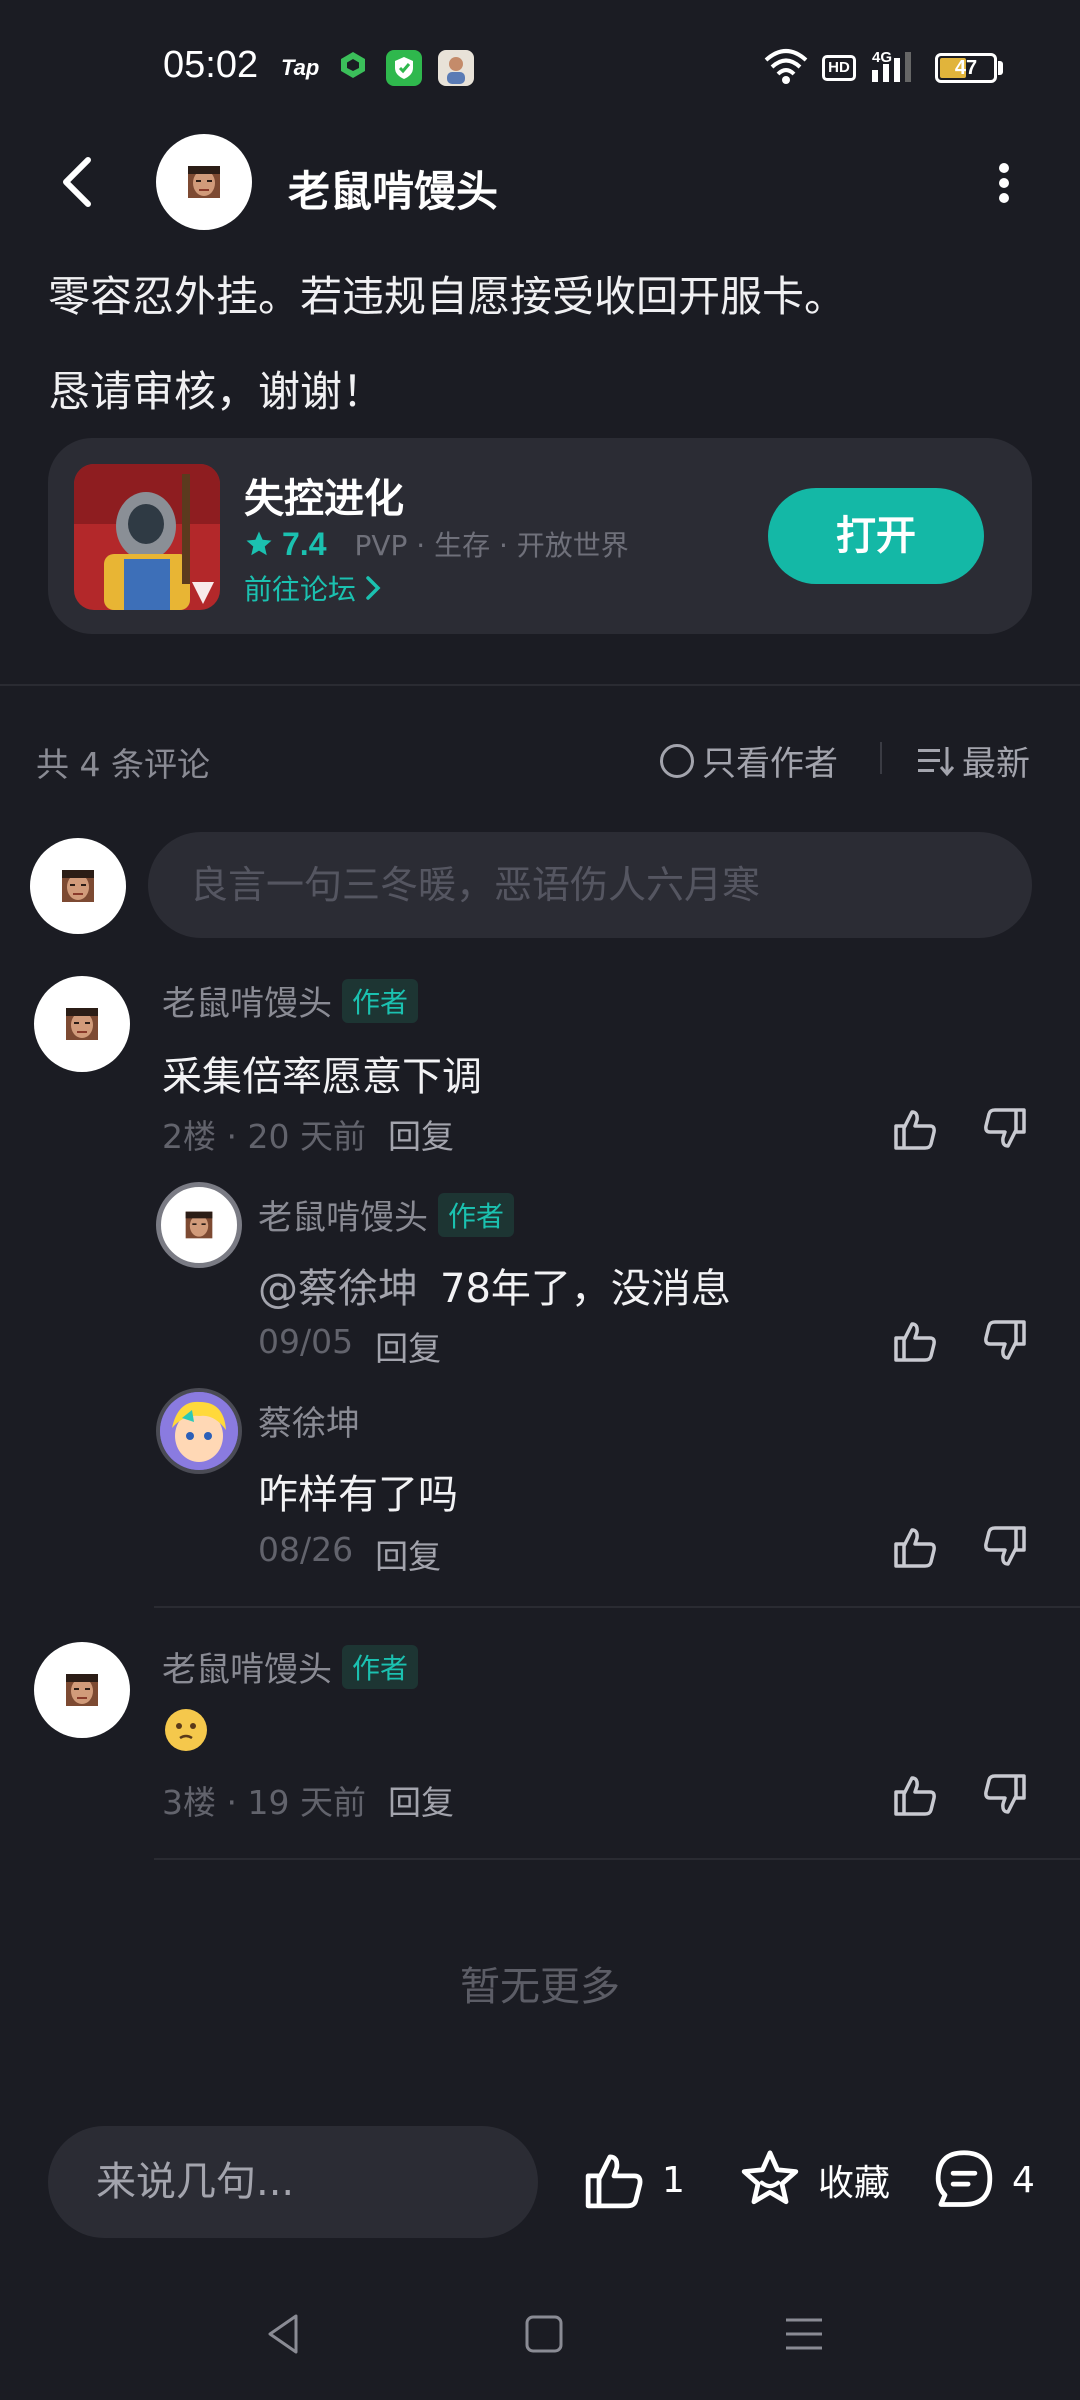  I want to click on comment-meta-row: 2楼 · 20 天前 回复, so click(308, 1134).